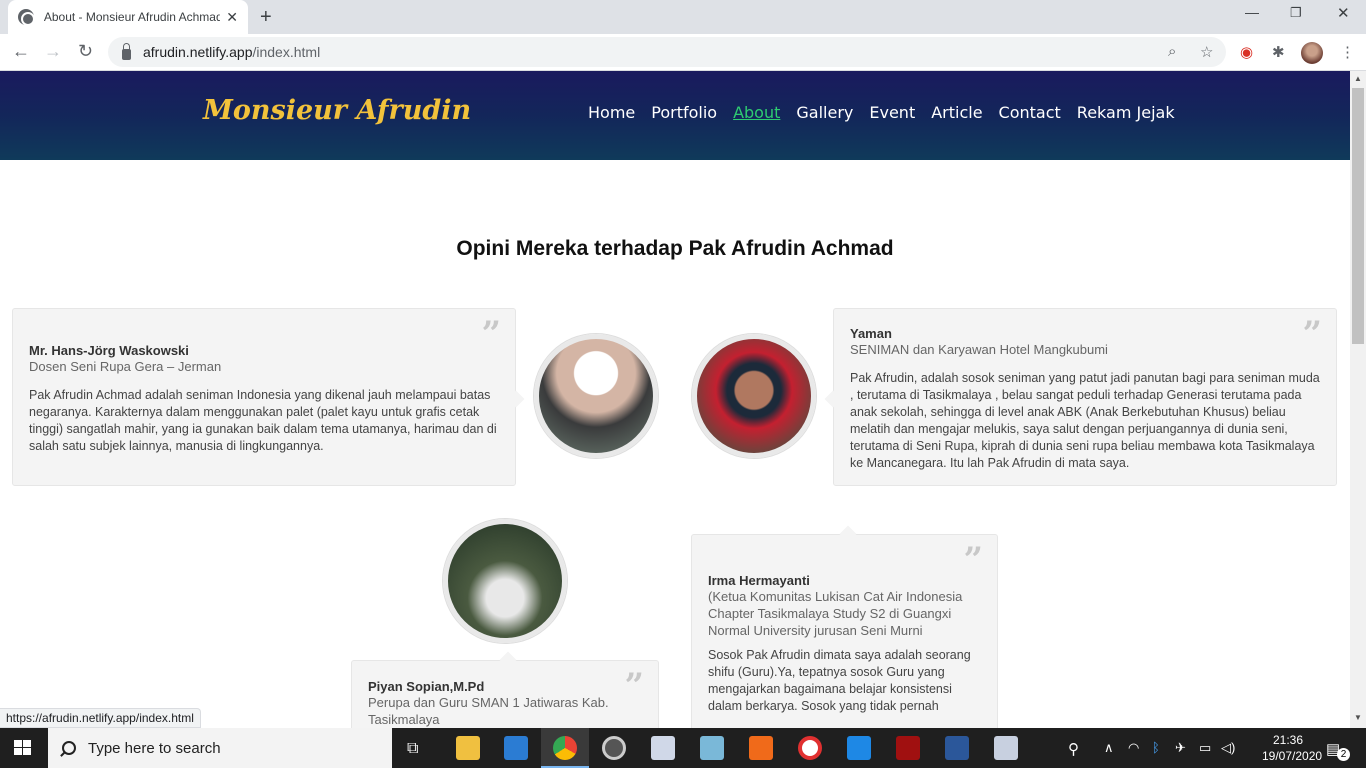 This screenshot has width=1366, height=768. I want to click on taskbar-search-placeholder: Type here to search, so click(154, 748).